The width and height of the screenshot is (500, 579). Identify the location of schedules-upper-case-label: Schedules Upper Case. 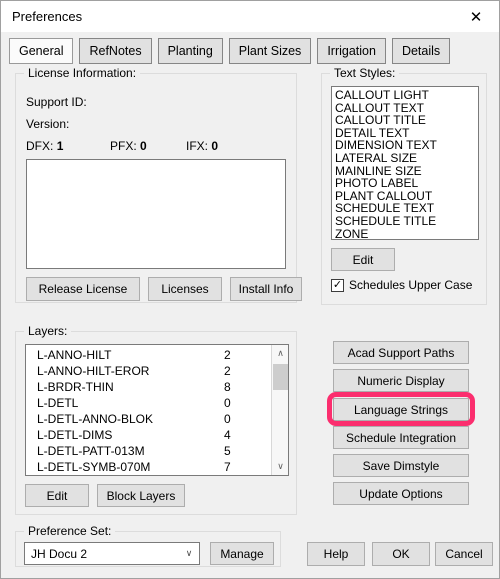
(411, 285).